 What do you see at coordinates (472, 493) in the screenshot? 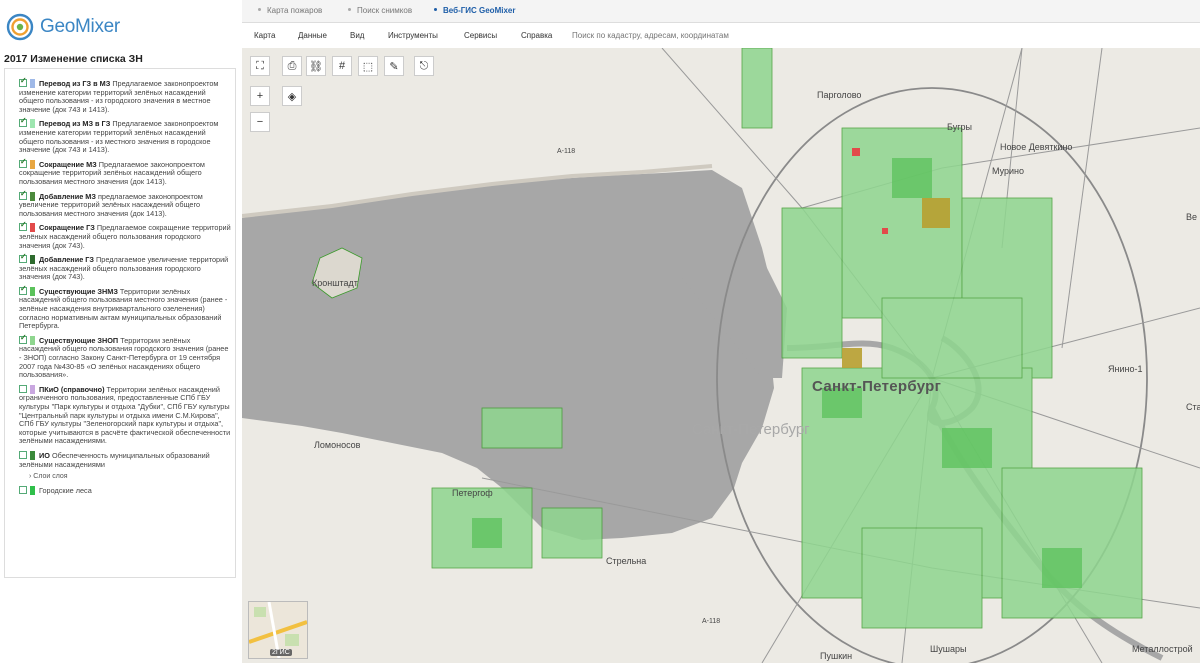
I see `map-label: Петергоф` at bounding box center [472, 493].